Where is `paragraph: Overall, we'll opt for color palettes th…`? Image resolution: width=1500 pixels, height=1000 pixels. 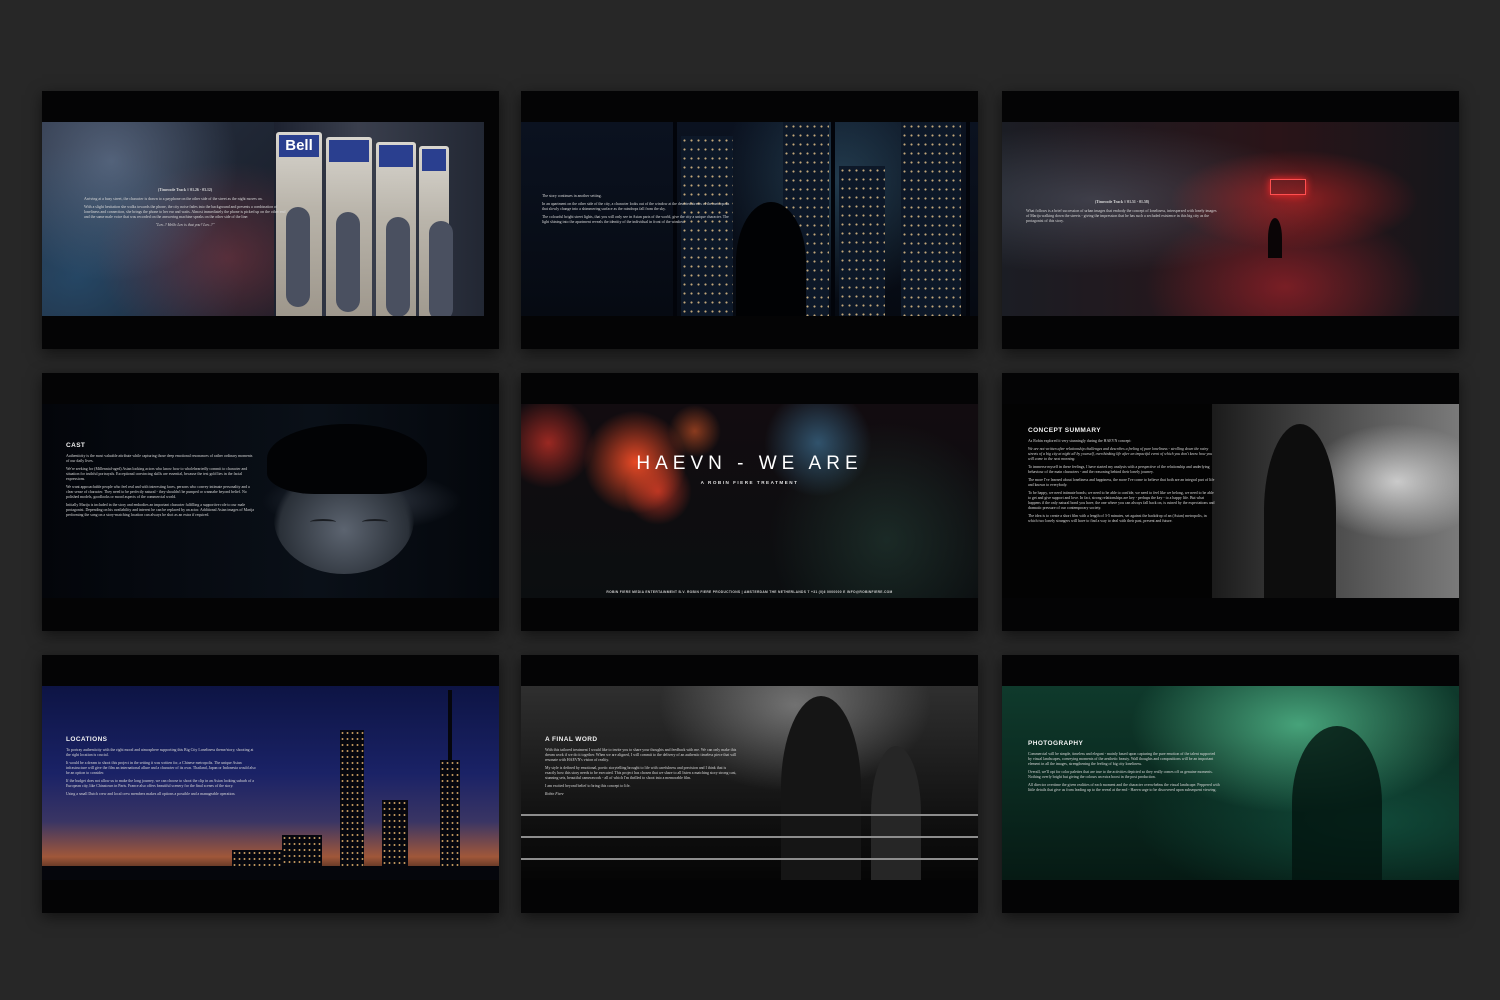
paragraph: Overall, we'll opt for color palettes th… is located at coordinates (1120, 774).